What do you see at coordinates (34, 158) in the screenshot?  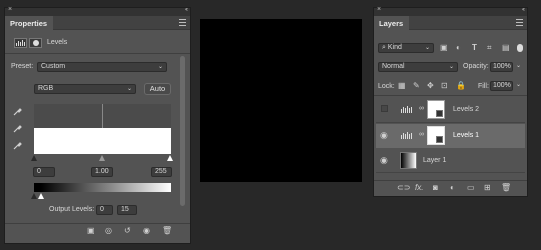 I see `input-black-slider` at bounding box center [34, 158].